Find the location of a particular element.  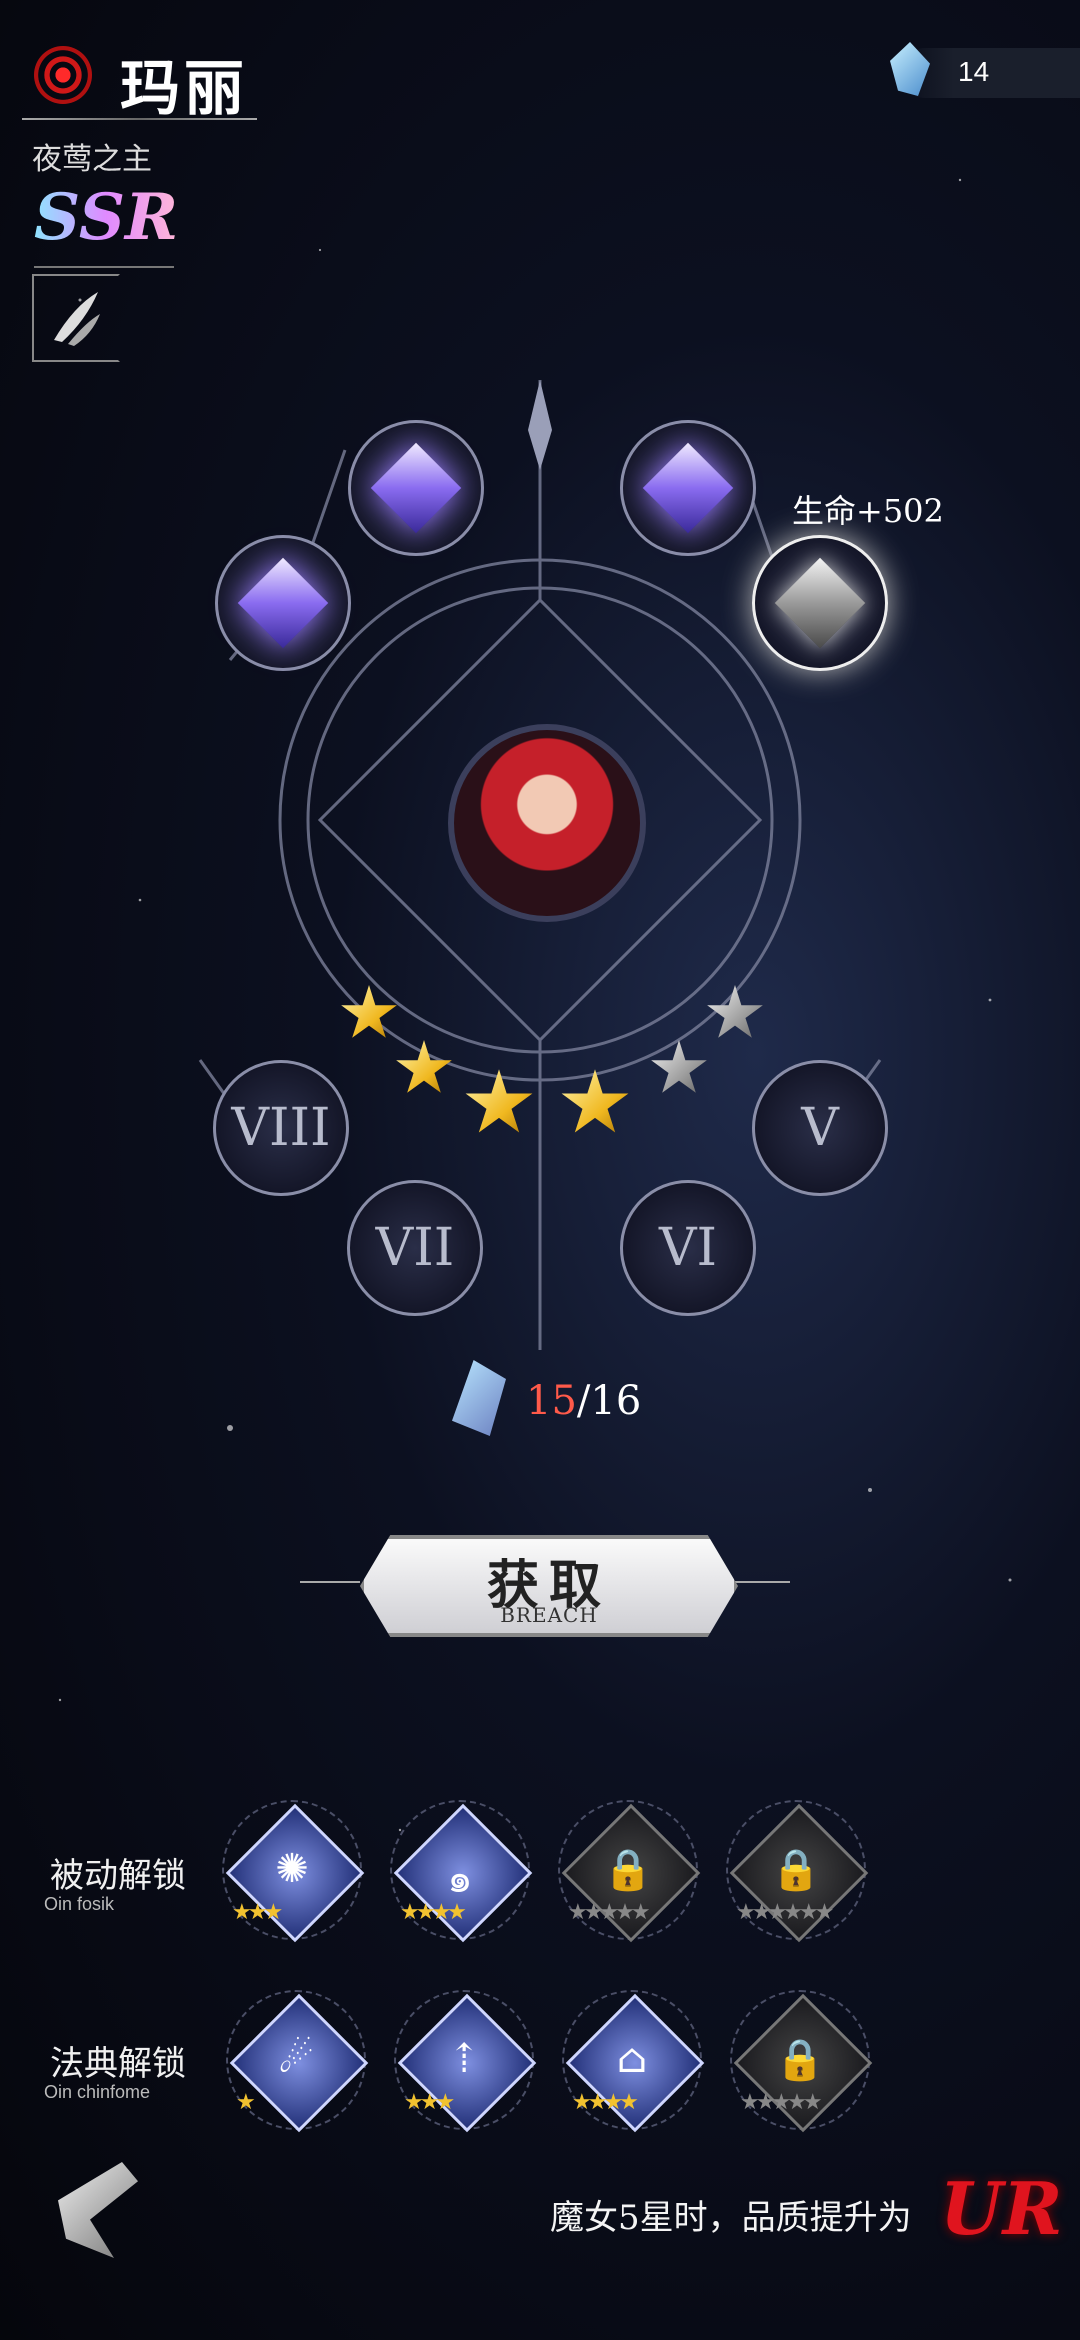

constellation-node-6: VI is located at coordinates (688, 1248).